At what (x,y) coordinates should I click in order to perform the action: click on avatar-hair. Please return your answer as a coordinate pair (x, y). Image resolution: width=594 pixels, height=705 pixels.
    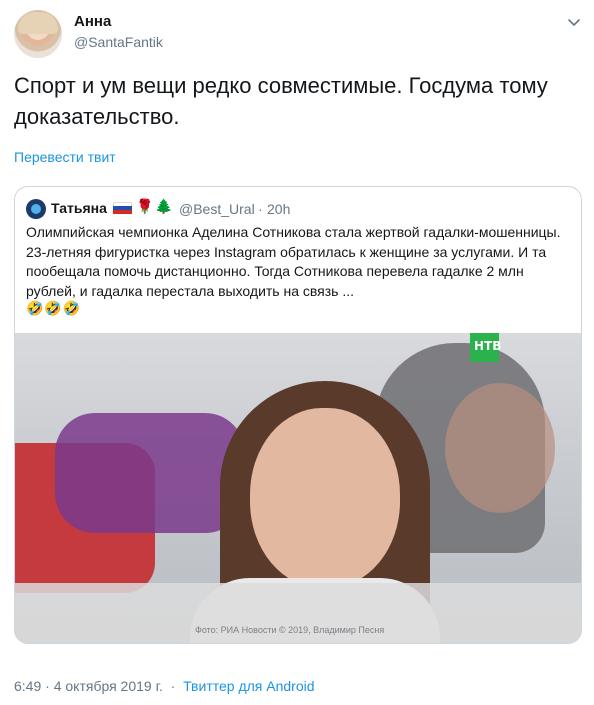
    Looking at the image, I should click on (38, 23).